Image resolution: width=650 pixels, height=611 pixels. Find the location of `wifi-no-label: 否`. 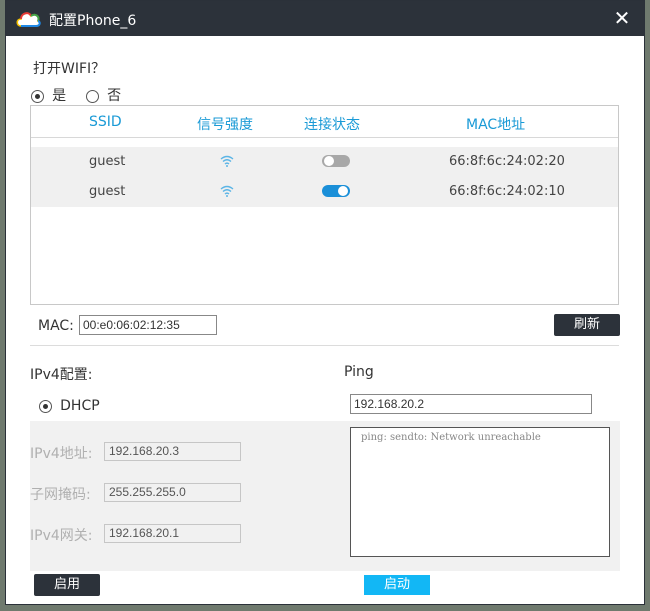

wifi-no-label: 否 is located at coordinates (114, 96).